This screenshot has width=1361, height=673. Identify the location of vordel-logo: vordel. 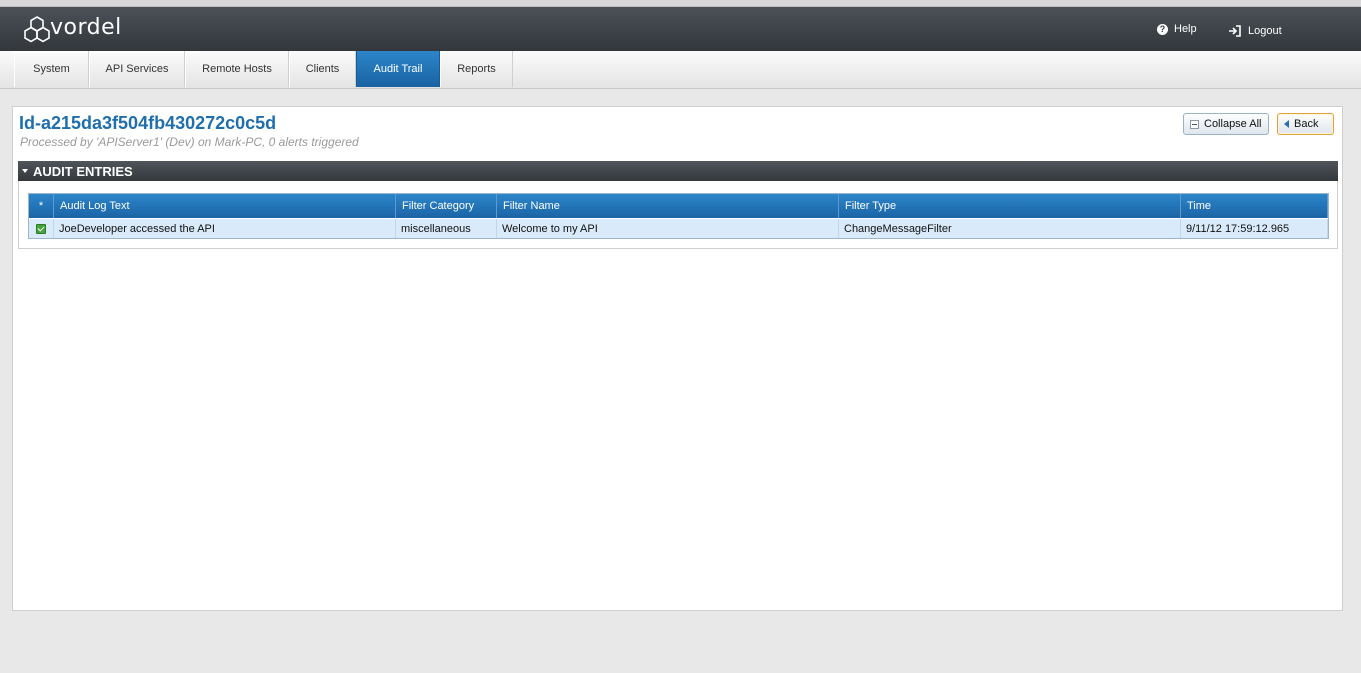
(72, 29).